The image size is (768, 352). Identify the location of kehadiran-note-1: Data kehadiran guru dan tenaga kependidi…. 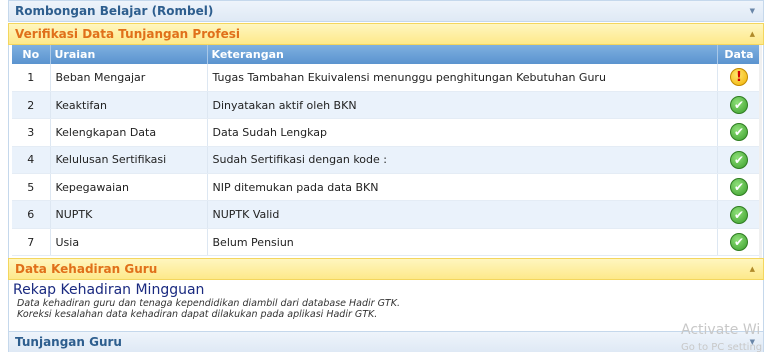
(208, 303).